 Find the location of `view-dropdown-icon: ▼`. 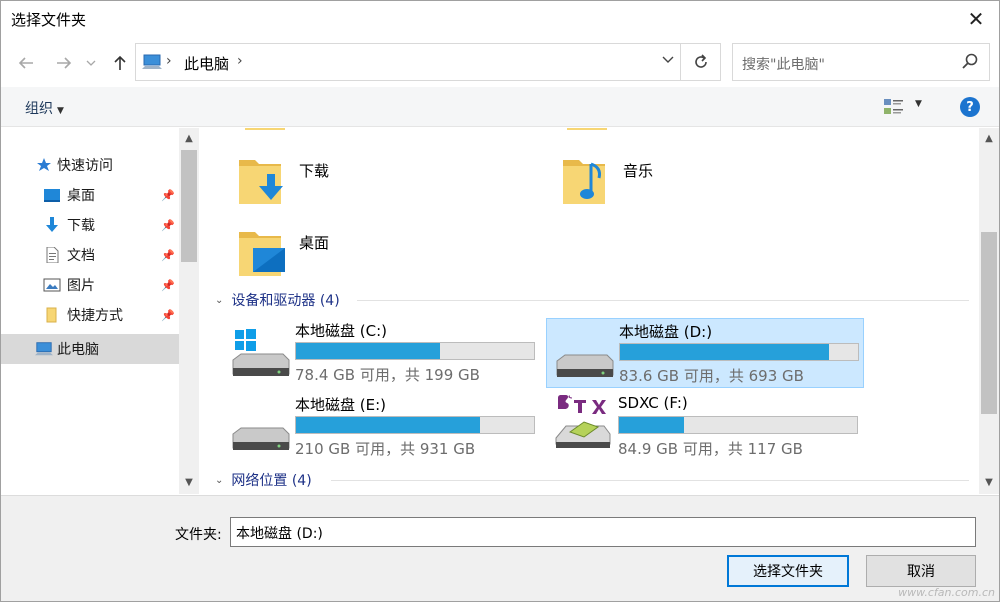

view-dropdown-icon: ▼ is located at coordinates (918, 104).